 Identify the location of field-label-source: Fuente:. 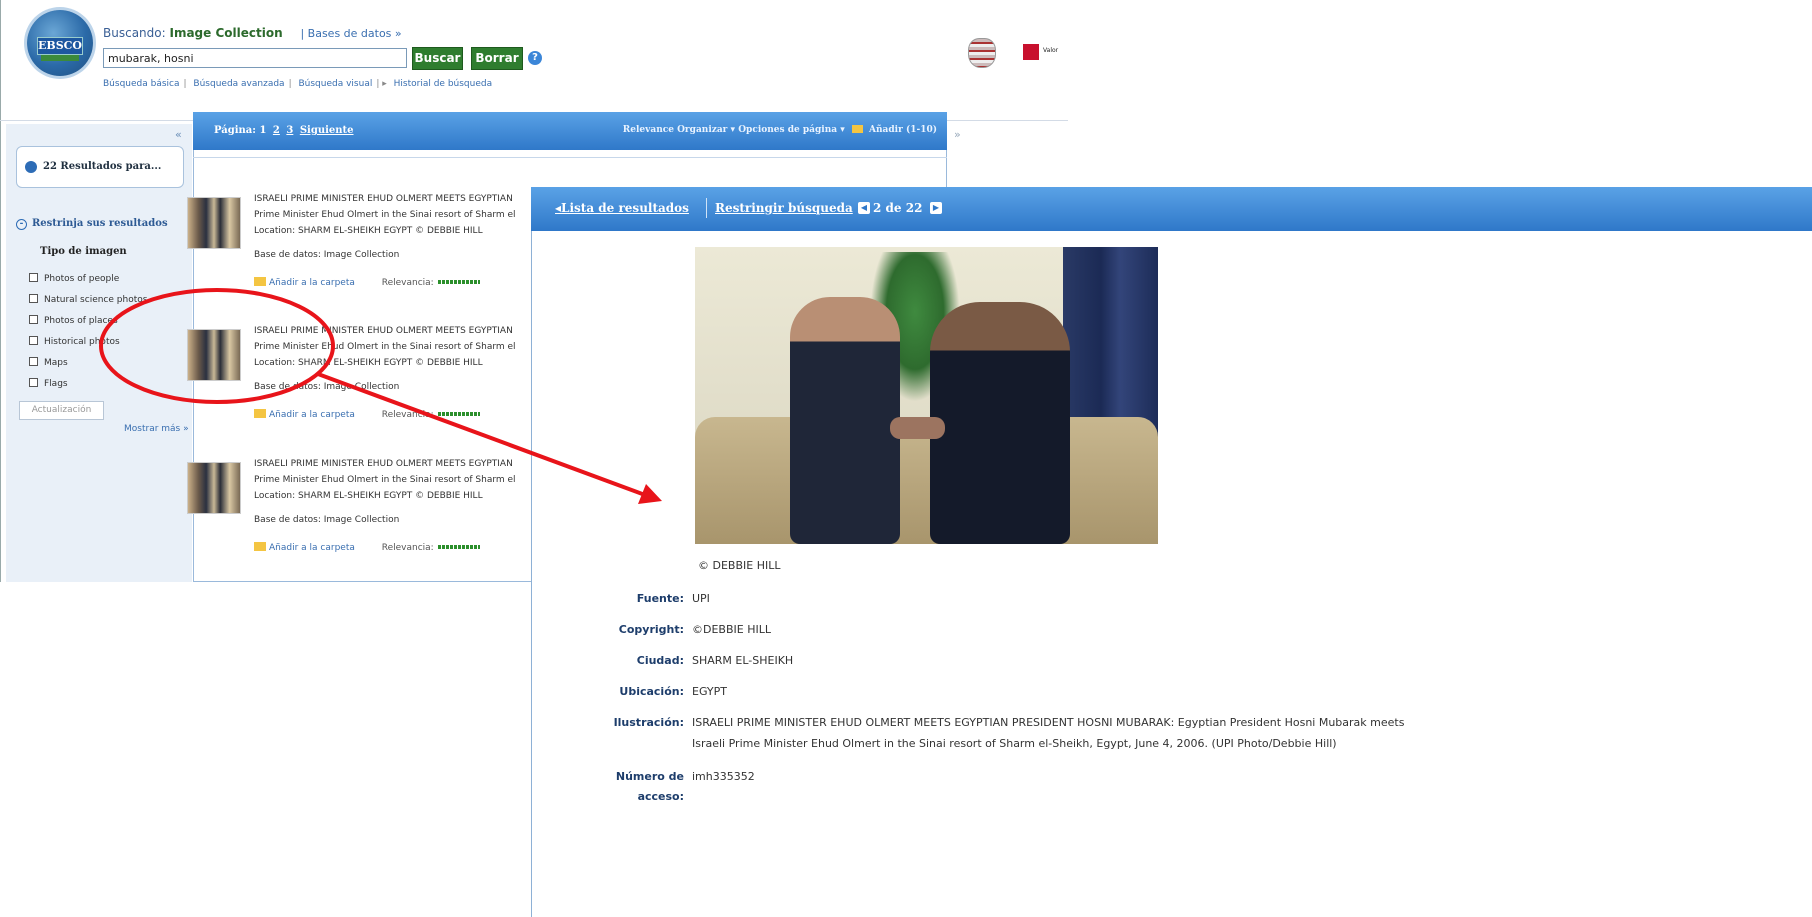
(660, 598).